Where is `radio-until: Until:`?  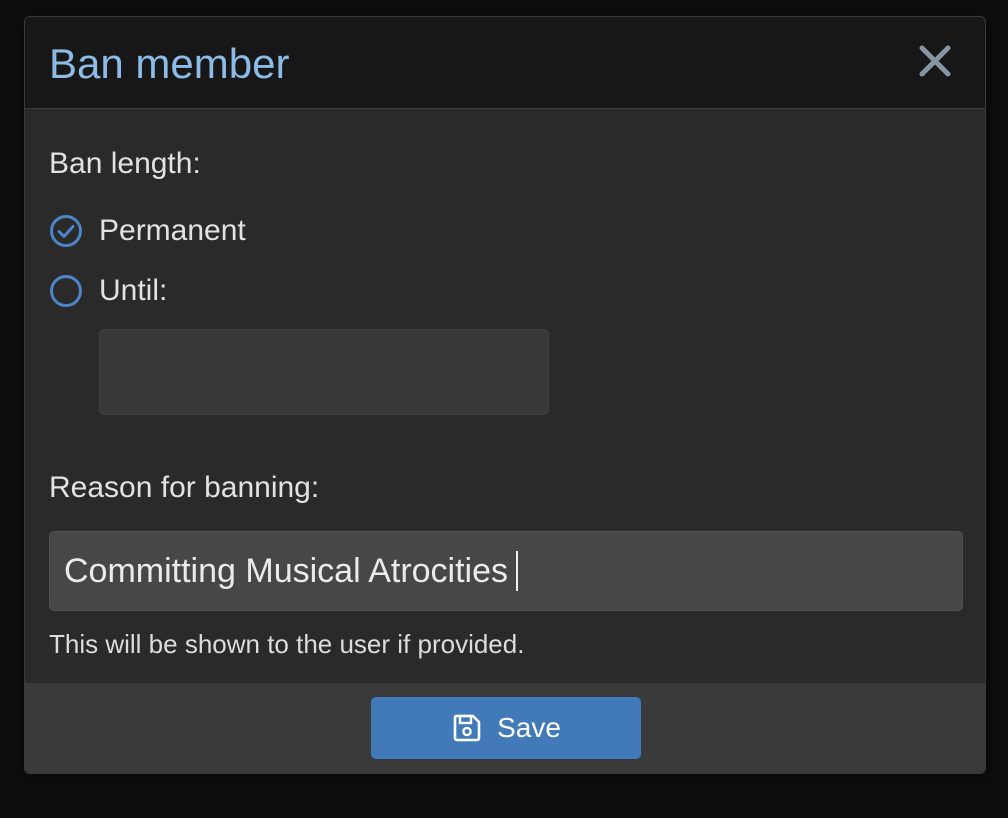
radio-until: Until: is located at coordinates (108, 291).